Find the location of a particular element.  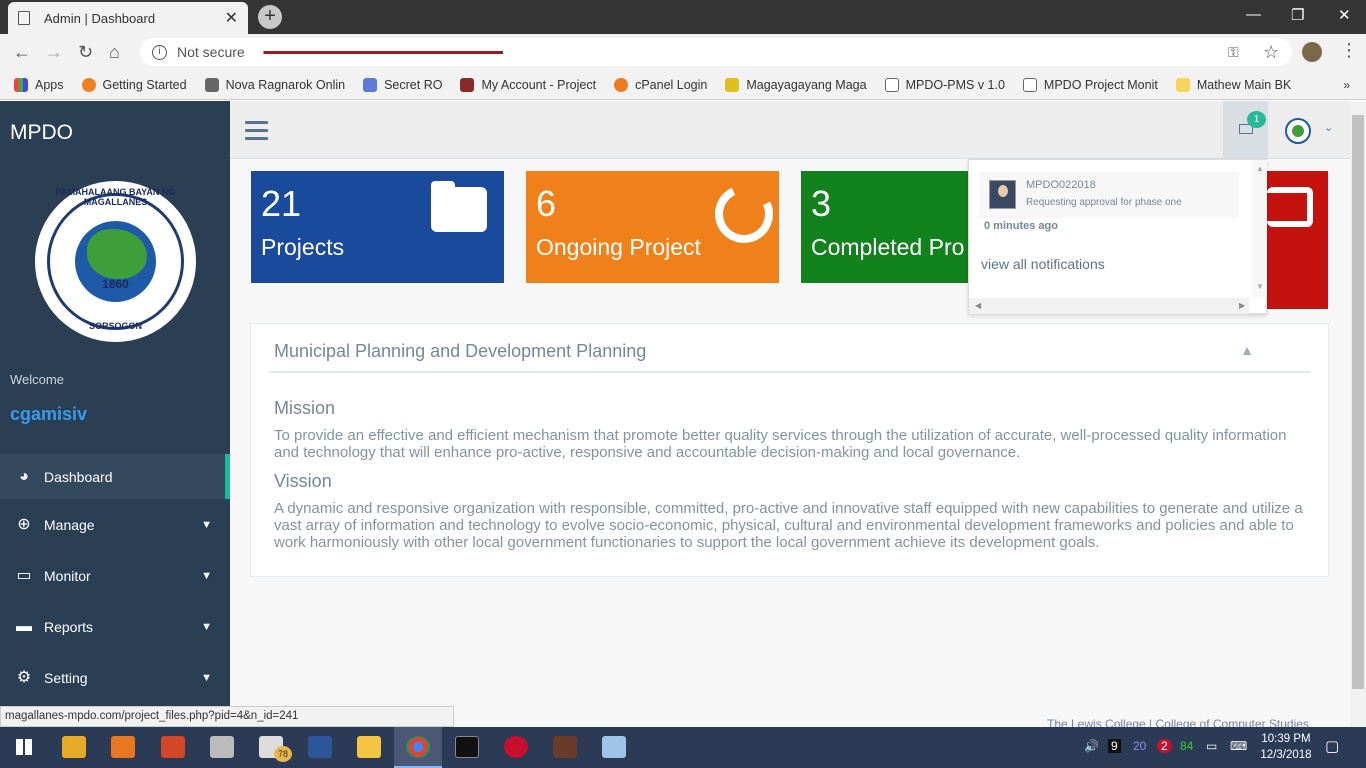

menu-item-monitor: ▭ Monitor ▼ is located at coordinates (115, 575).